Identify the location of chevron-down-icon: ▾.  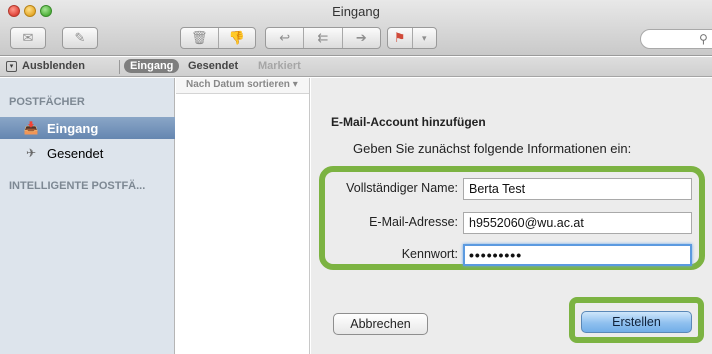
(424, 37).